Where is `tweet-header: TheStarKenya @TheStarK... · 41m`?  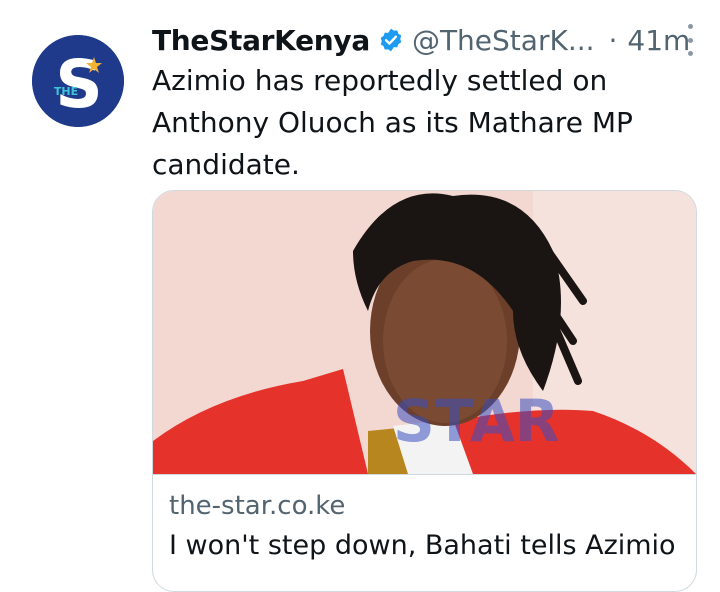 tweet-header: TheStarKenya @TheStarK... · 41m is located at coordinates (427, 40).